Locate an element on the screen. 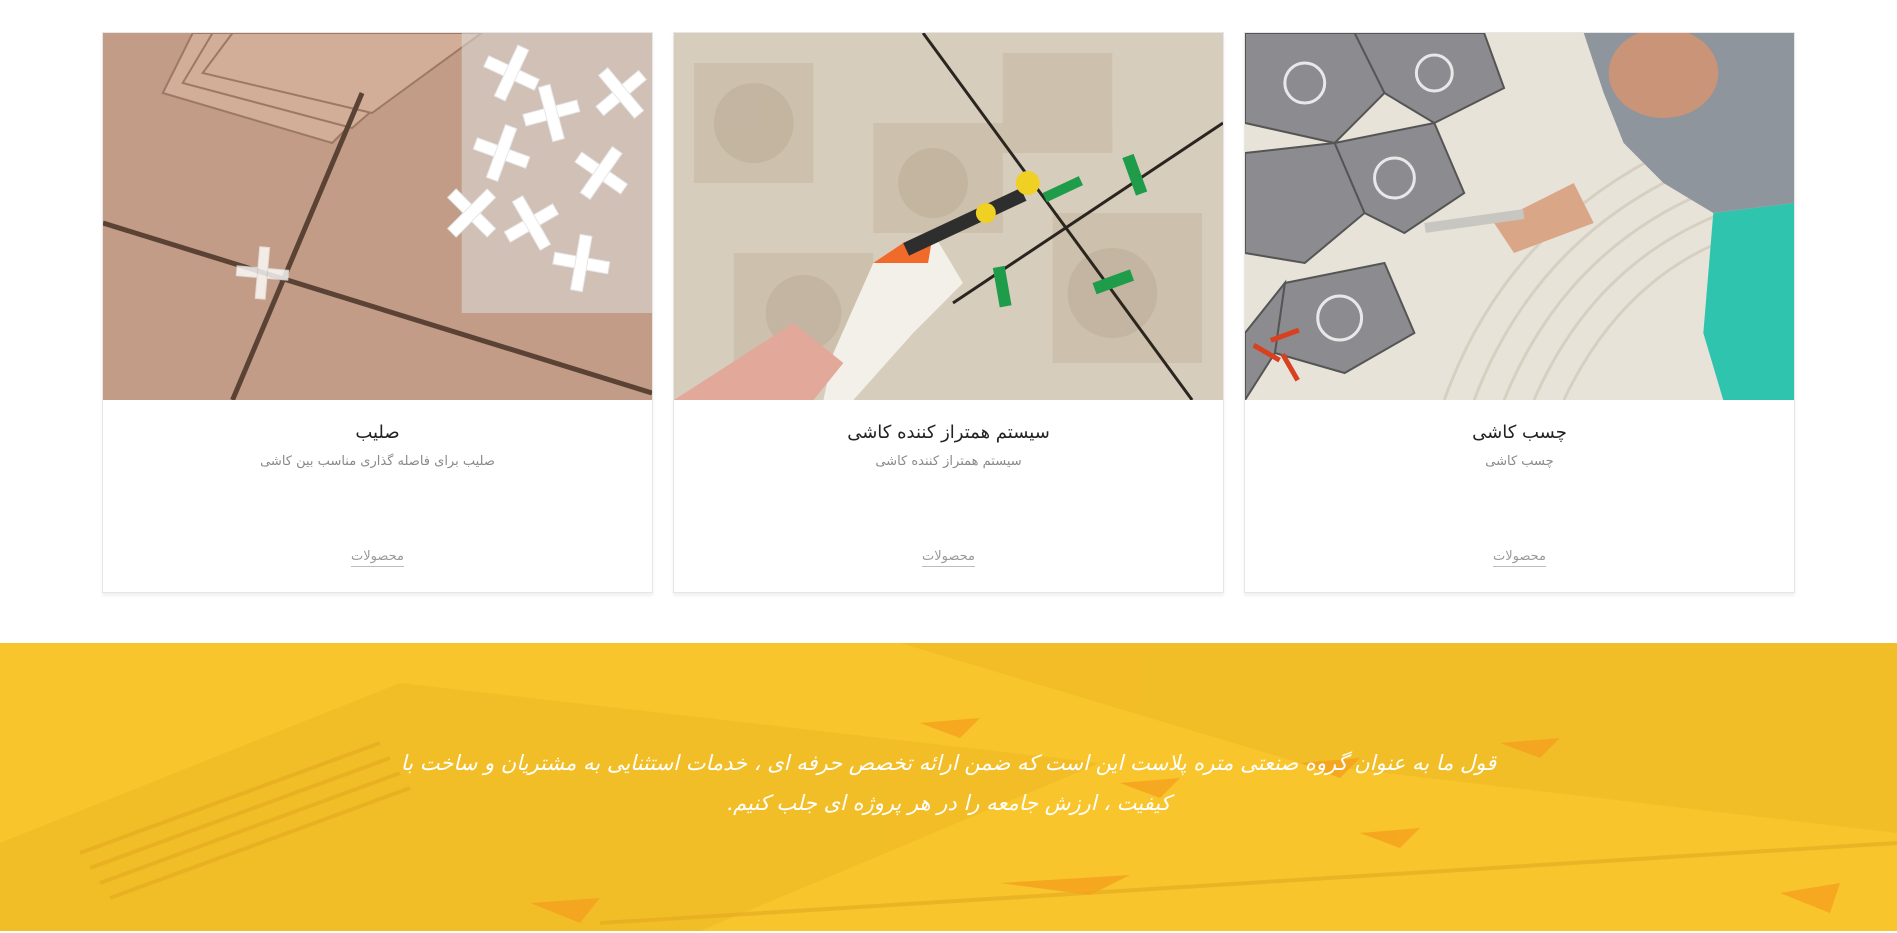 The width and height of the screenshot is (1897, 933). tile-leveling-system-image is located at coordinates (948, 216).